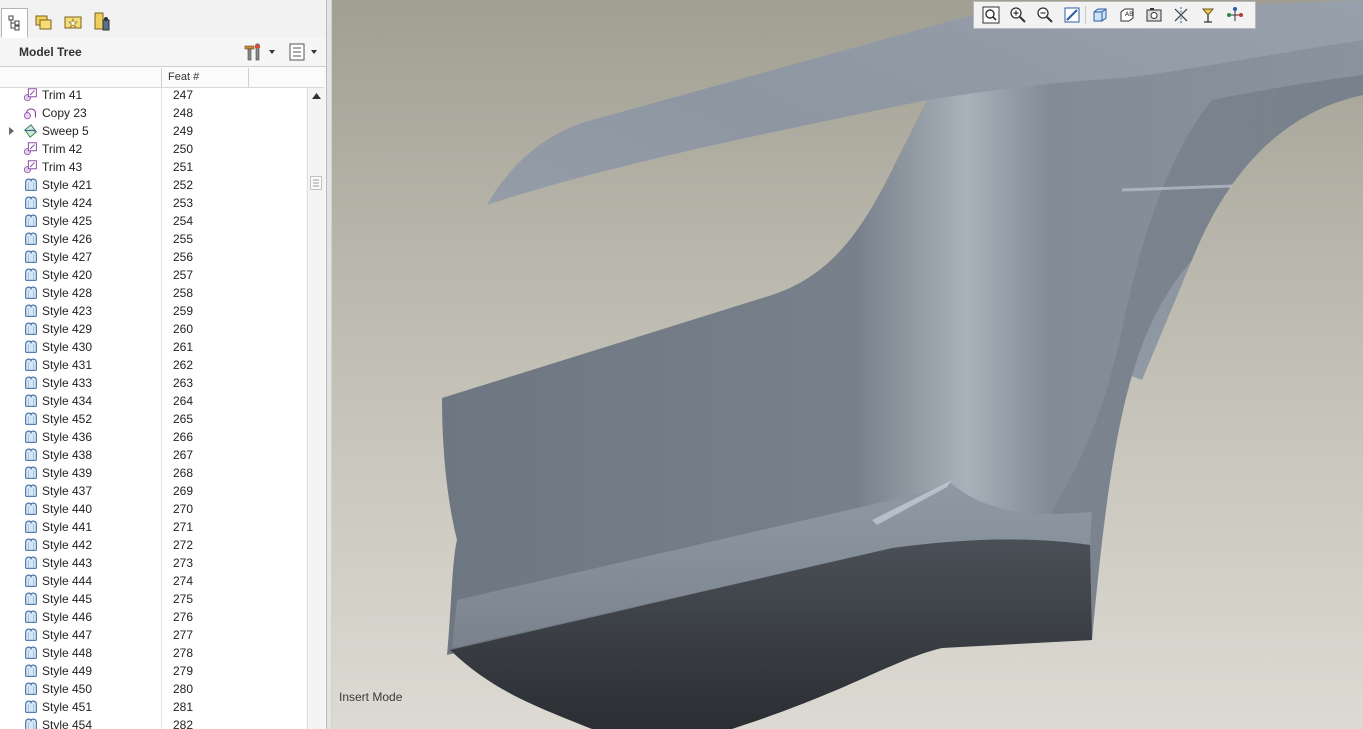  I want to click on copy-icon, so click(31, 113).